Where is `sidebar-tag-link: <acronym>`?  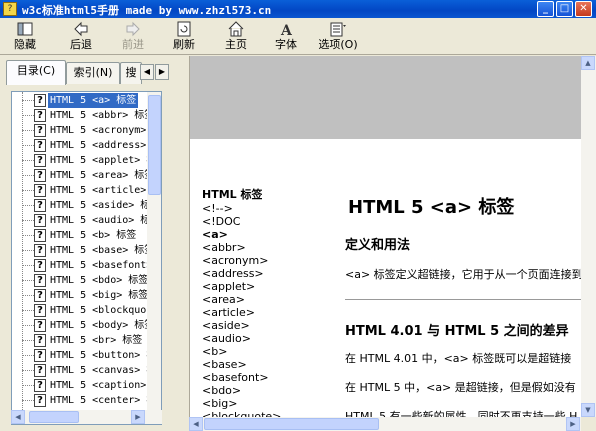
sidebar-tag-link: <acronym> is located at coordinates (235, 260).